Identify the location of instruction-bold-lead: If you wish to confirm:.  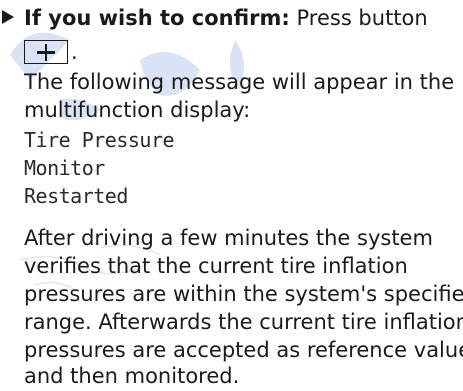
(157, 18).